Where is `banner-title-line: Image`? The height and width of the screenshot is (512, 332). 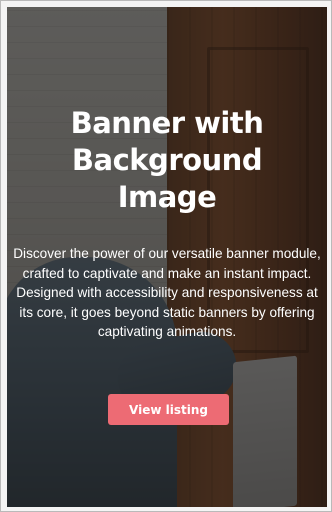 banner-title-line: Image is located at coordinates (167, 197).